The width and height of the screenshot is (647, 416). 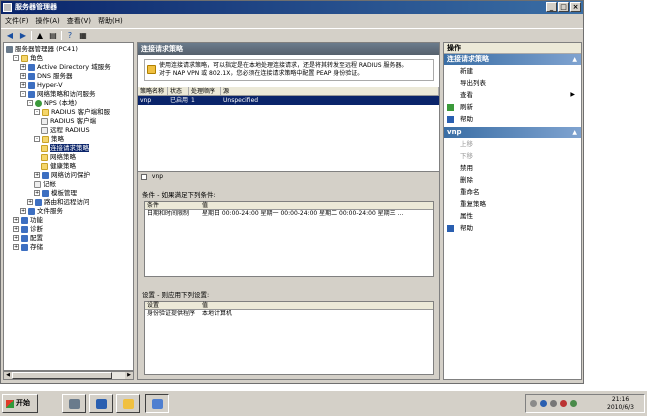 I want to click on forward-arrow-icon: ▶, so click(x=23, y=35).